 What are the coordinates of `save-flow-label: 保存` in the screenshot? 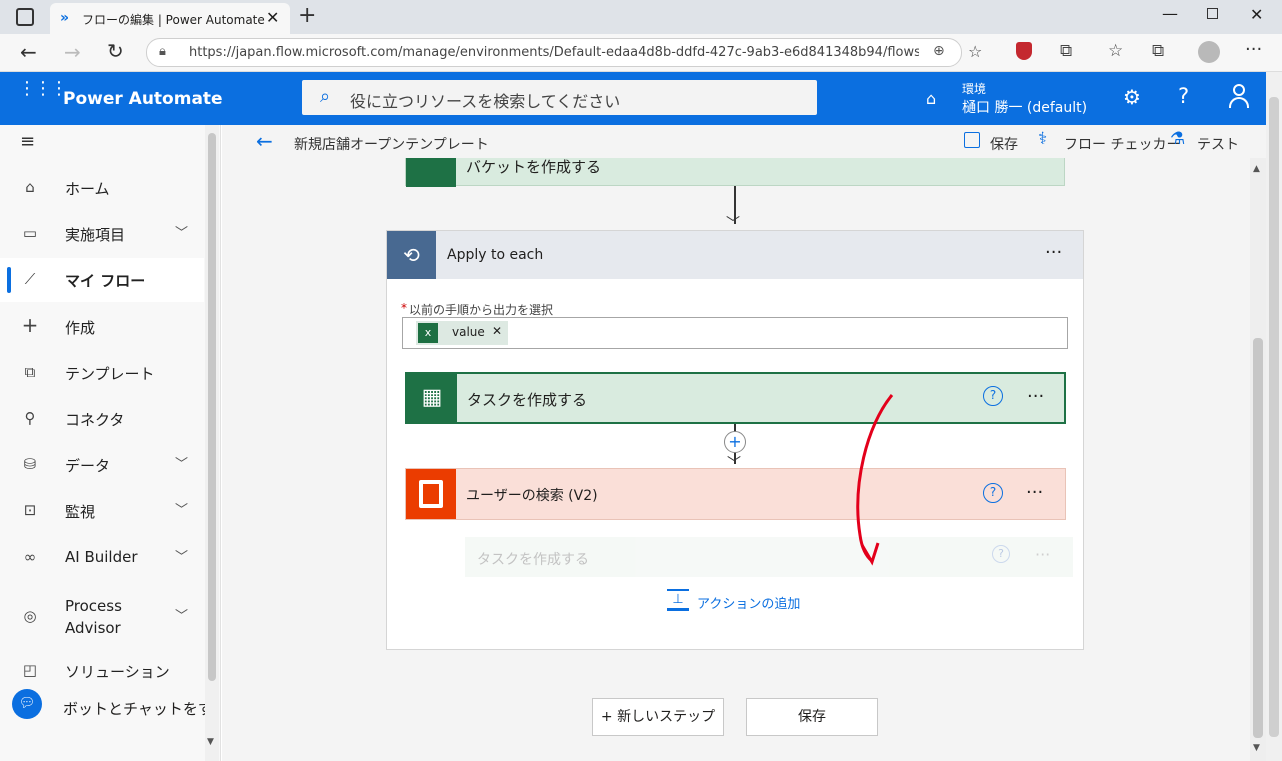 It's located at (812, 717).